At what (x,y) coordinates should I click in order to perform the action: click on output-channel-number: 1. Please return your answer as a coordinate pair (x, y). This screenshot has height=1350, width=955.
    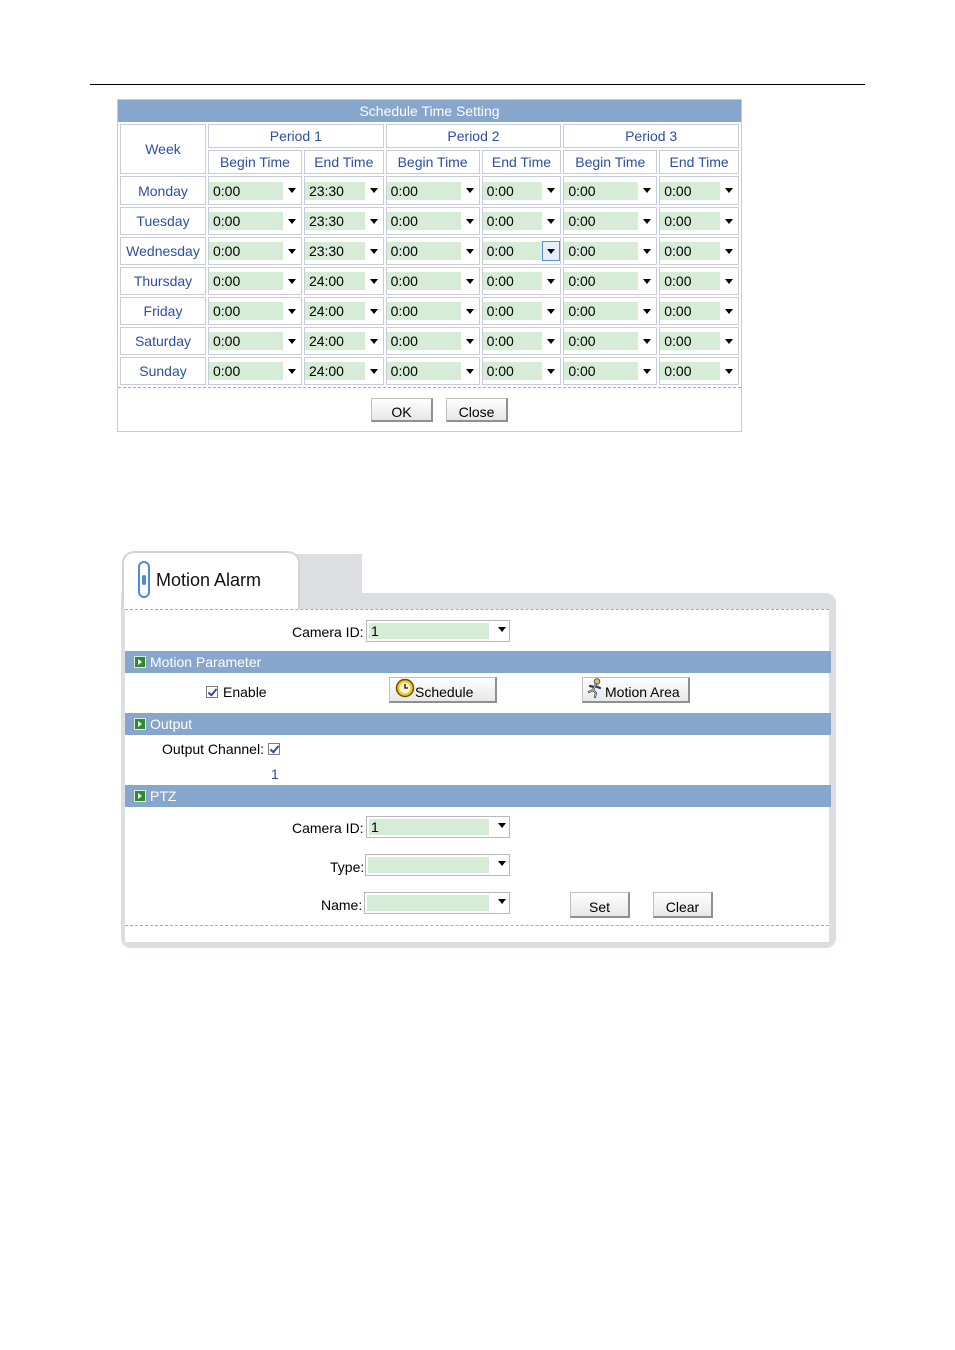
    Looking at the image, I should click on (275, 774).